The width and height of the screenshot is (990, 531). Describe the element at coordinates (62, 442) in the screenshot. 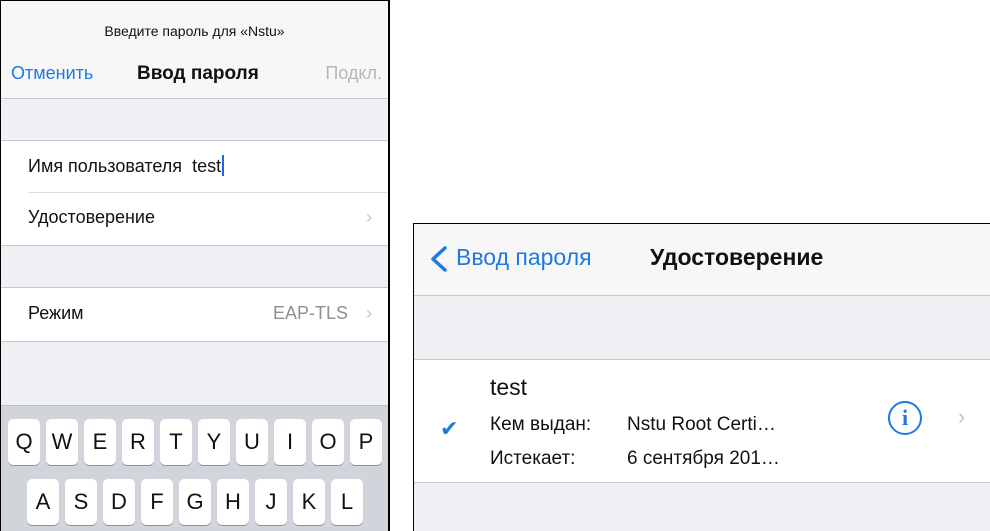

I see `key-w: W` at that location.